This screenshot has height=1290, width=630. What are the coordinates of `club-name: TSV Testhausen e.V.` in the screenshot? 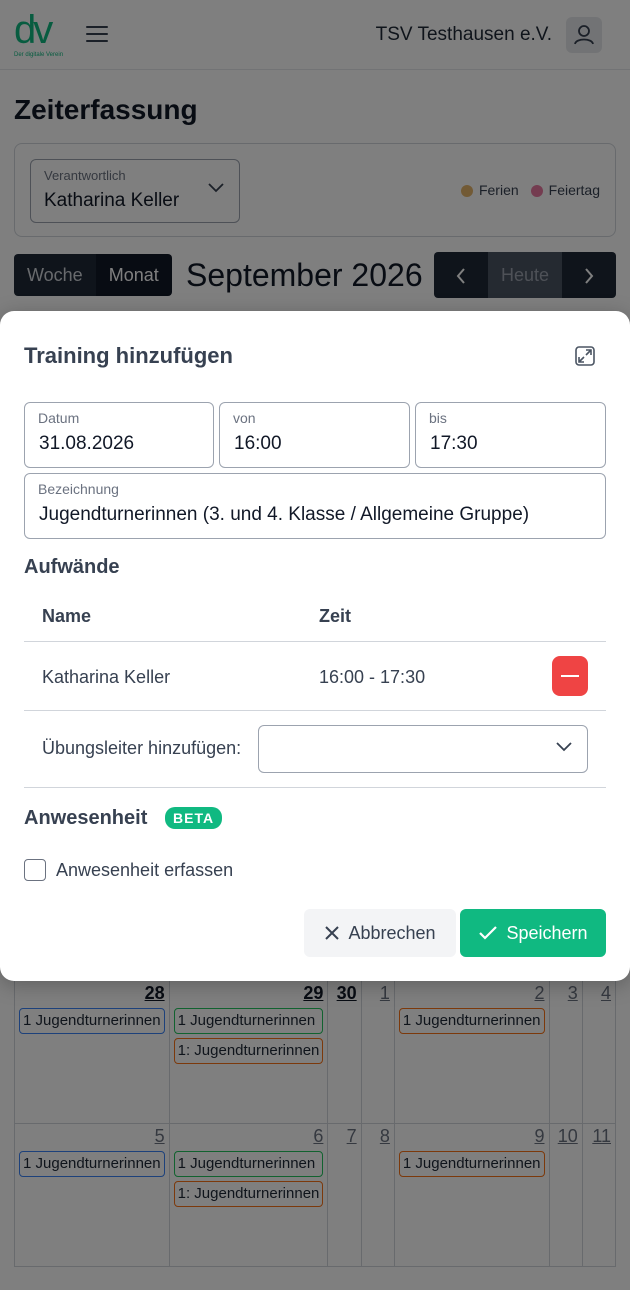 It's located at (463, 34).